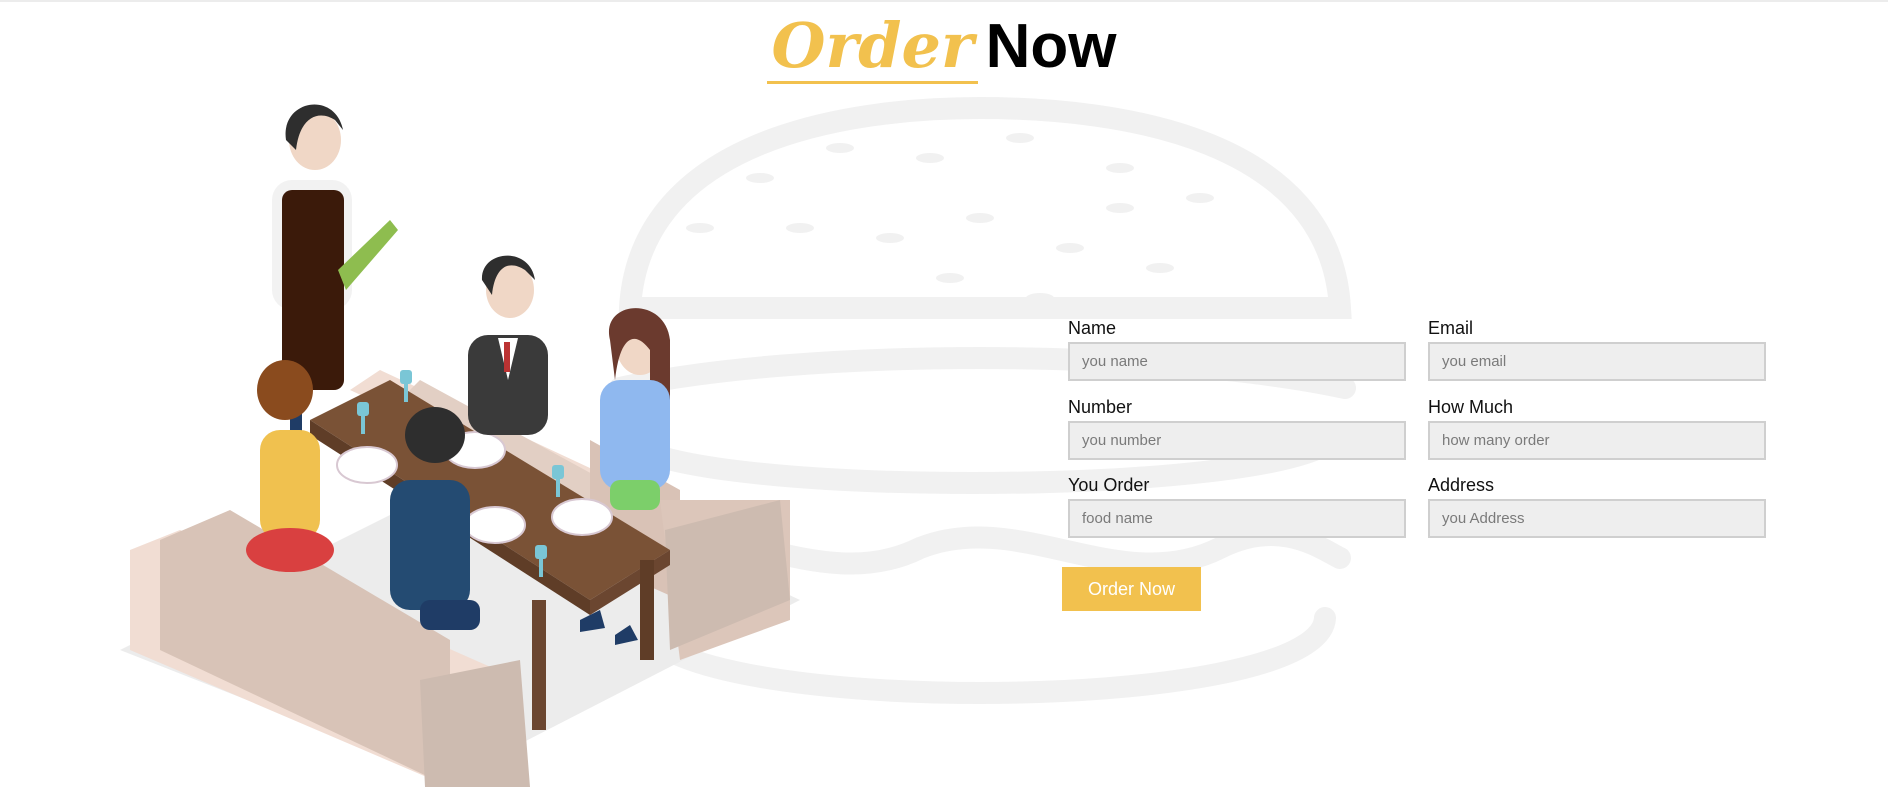 This screenshot has height=787, width=1888. Describe the element at coordinates (1451, 328) in the screenshot. I see `email-label: Email` at that location.